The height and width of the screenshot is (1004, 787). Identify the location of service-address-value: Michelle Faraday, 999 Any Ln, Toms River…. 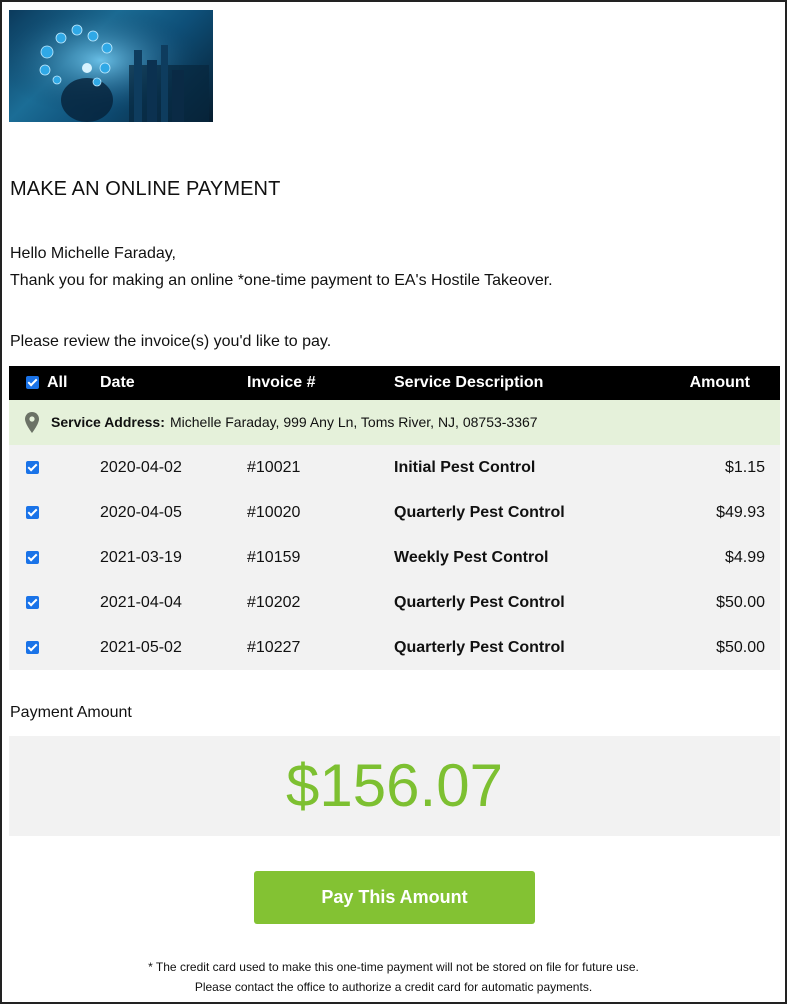
(354, 422).